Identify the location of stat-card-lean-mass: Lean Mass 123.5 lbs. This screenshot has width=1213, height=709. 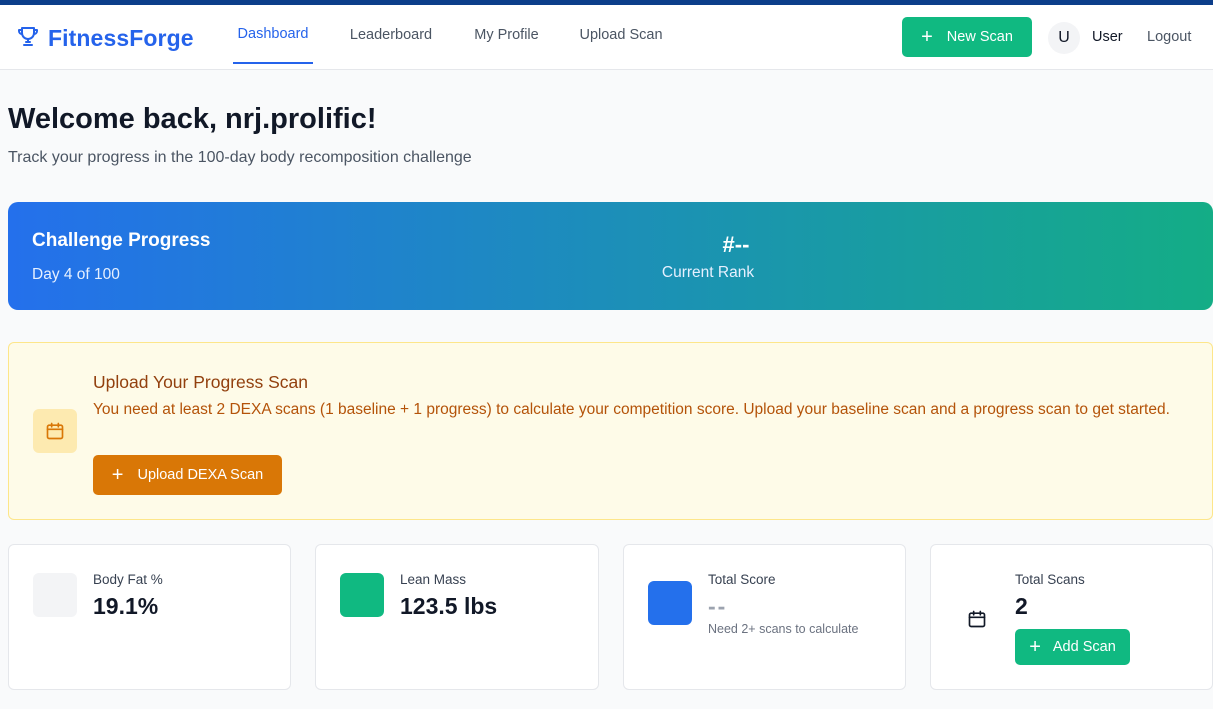
(457, 617).